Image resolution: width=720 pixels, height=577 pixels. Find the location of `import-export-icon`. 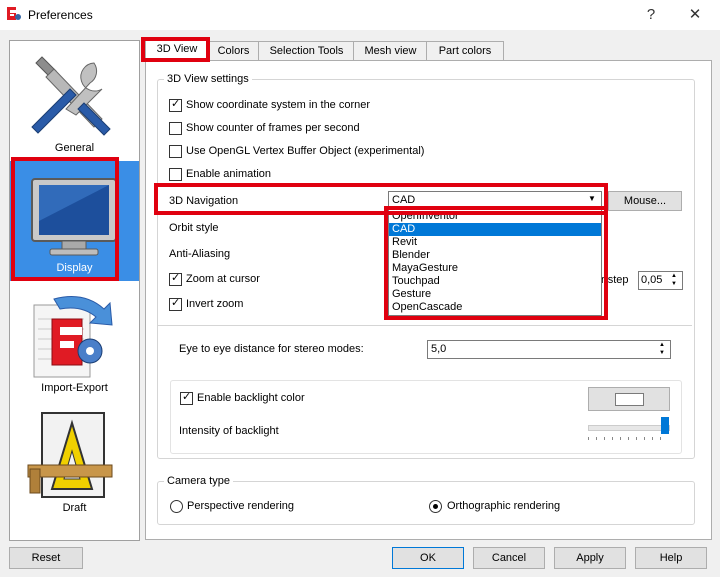

import-export-icon is located at coordinates (73, 337).